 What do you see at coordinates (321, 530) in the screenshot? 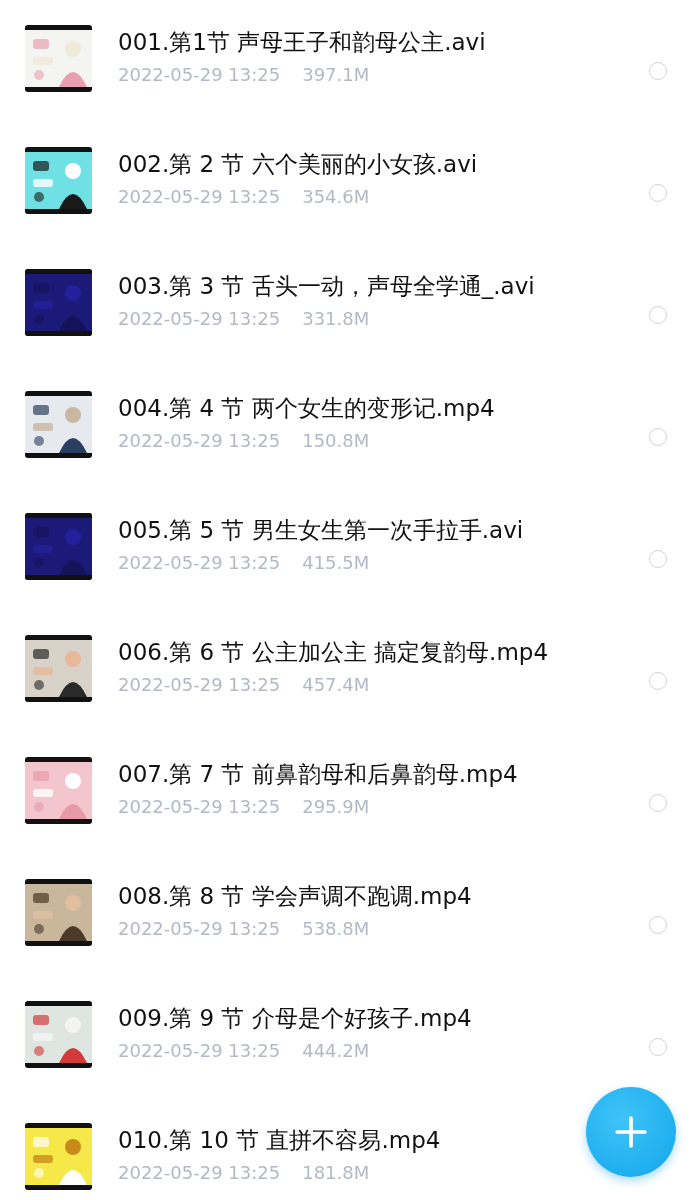
I see `file-name: 005.第 5 节 男生女生第一次手拉手.avi` at bounding box center [321, 530].